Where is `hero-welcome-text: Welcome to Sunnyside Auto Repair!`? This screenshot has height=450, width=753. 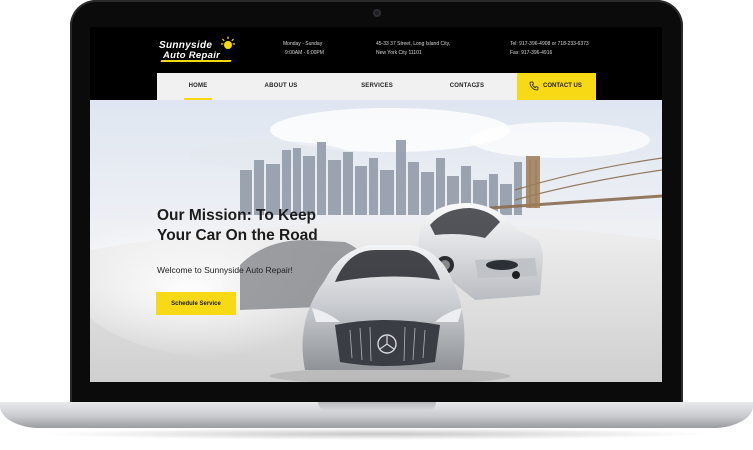 hero-welcome-text: Welcome to Sunnyside Auto Repair! is located at coordinates (225, 270).